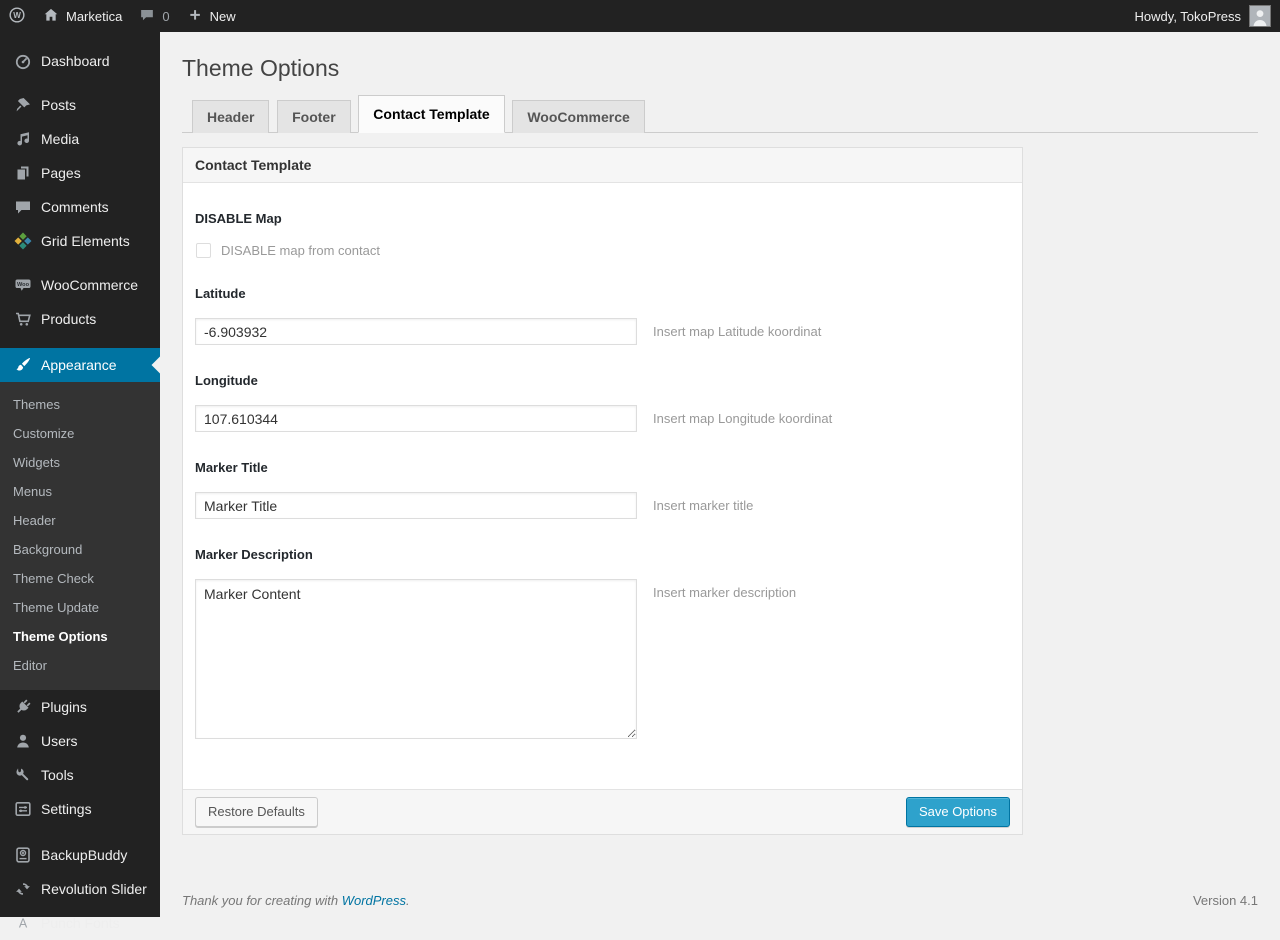 The height and width of the screenshot is (940, 1280). Describe the element at coordinates (147, 16) in the screenshot. I see `comment-bubble-icon` at that location.